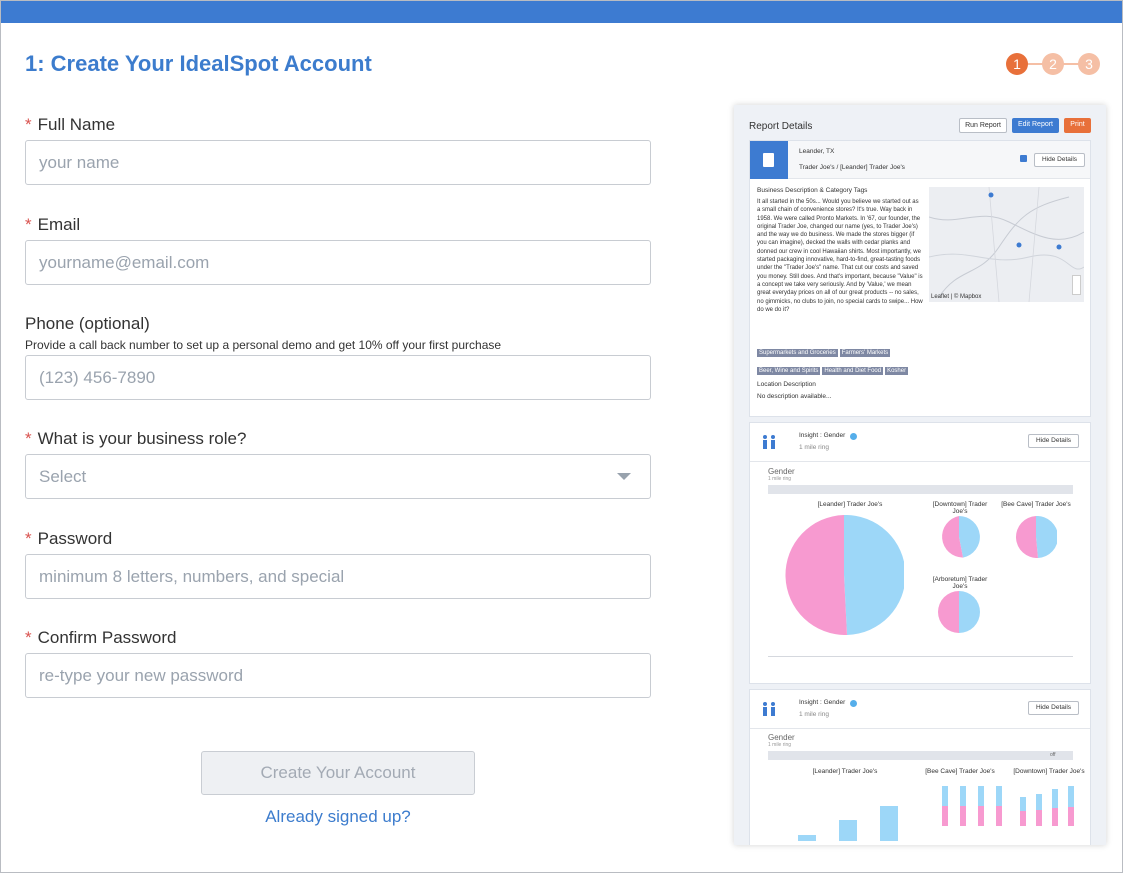 The width and height of the screenshot is (1123, 873). Describe the element at coordinates (69, 538) in the screenshot. I see `password-label: * Password` at that location.